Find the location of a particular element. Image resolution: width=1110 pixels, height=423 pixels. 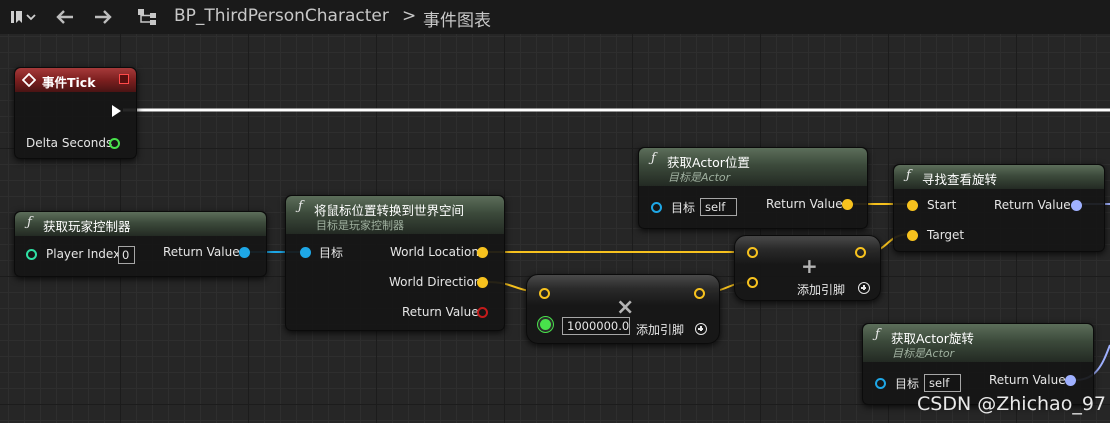

convert-return-label: Return Value is located at coordinates (440, 312).